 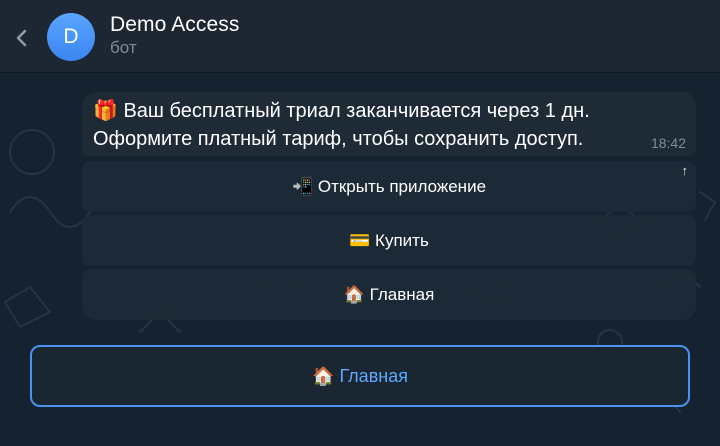 I want to click on message-time: 18:42, so click(x=668, y=143).